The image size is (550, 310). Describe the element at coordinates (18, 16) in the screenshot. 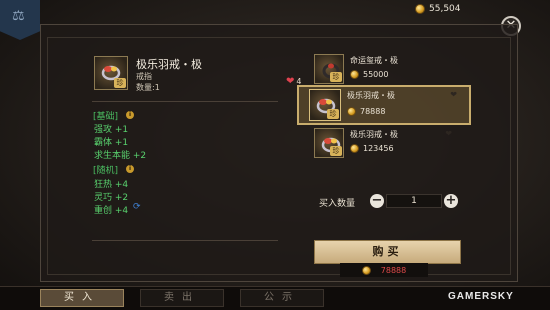

I see `scales-icon: ⚖` at that location.